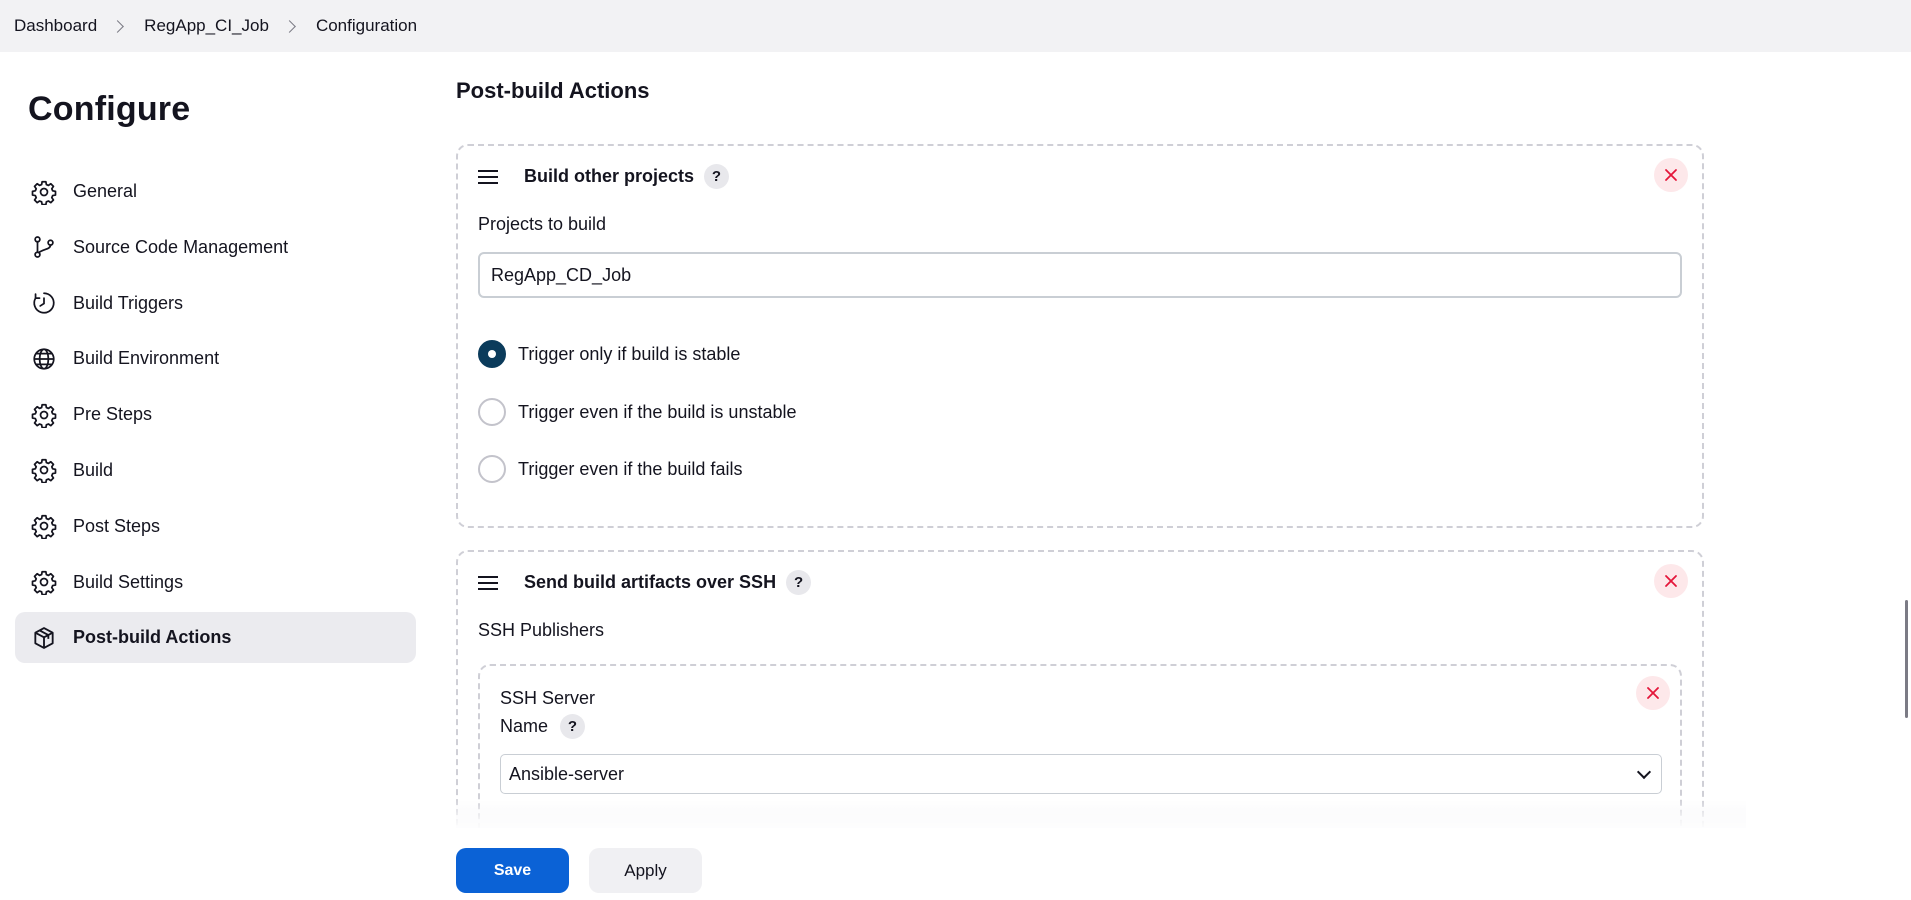 The width and height of the screenshot is (1911, 900). What do you see at coordinates (524, 726) in the screenshot?
I see `ssh-server-name-label: Name` at bounding box center [524, 726].